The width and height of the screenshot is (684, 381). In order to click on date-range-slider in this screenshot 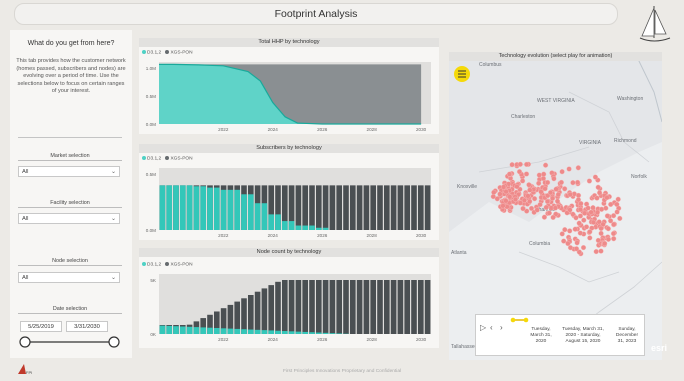, I will do `click(70, 342)`.